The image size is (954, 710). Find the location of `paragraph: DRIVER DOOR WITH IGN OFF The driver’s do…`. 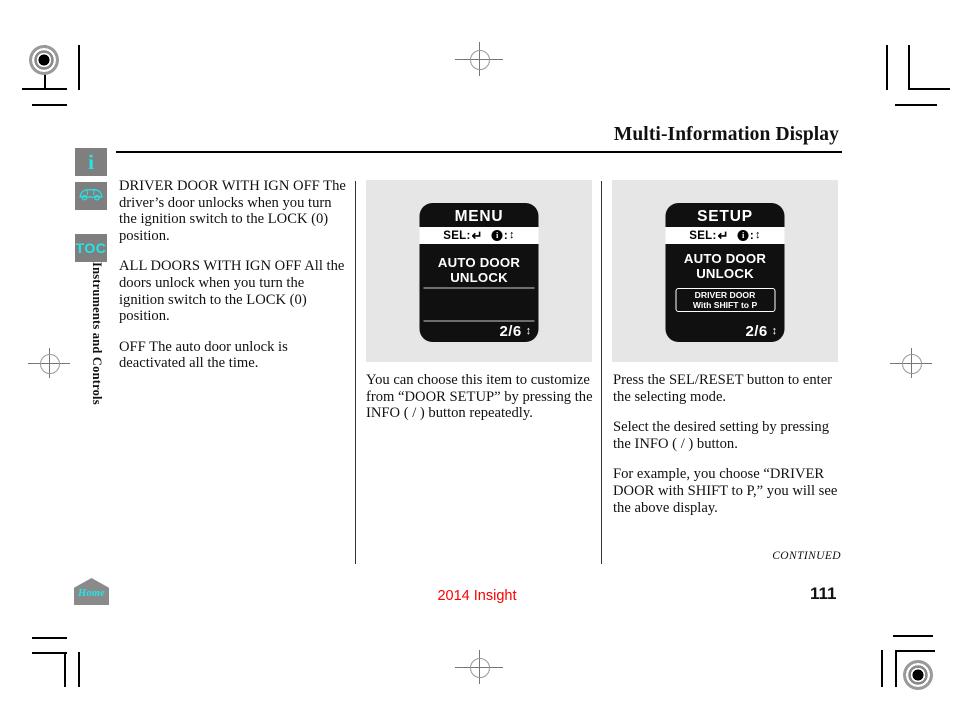

paragraph: DRIVER DOOR WITH IGN OFF The driver’s do… is located at coordinates (232, 211).